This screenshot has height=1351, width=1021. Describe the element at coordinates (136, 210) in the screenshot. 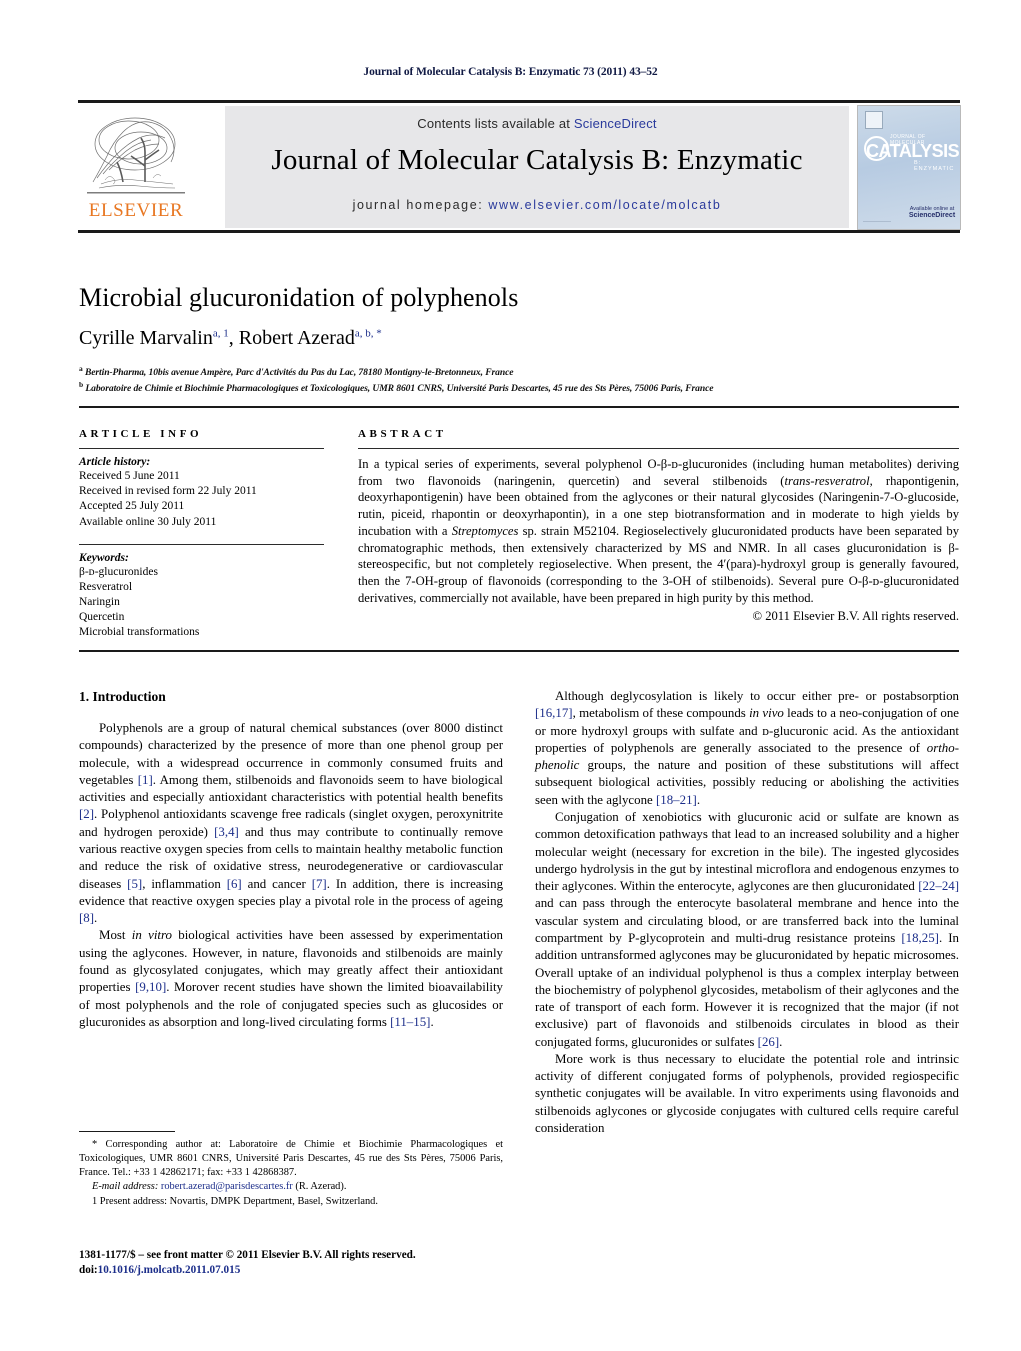

I see `elsevier-wordmark: ELSEVIER` at that location.